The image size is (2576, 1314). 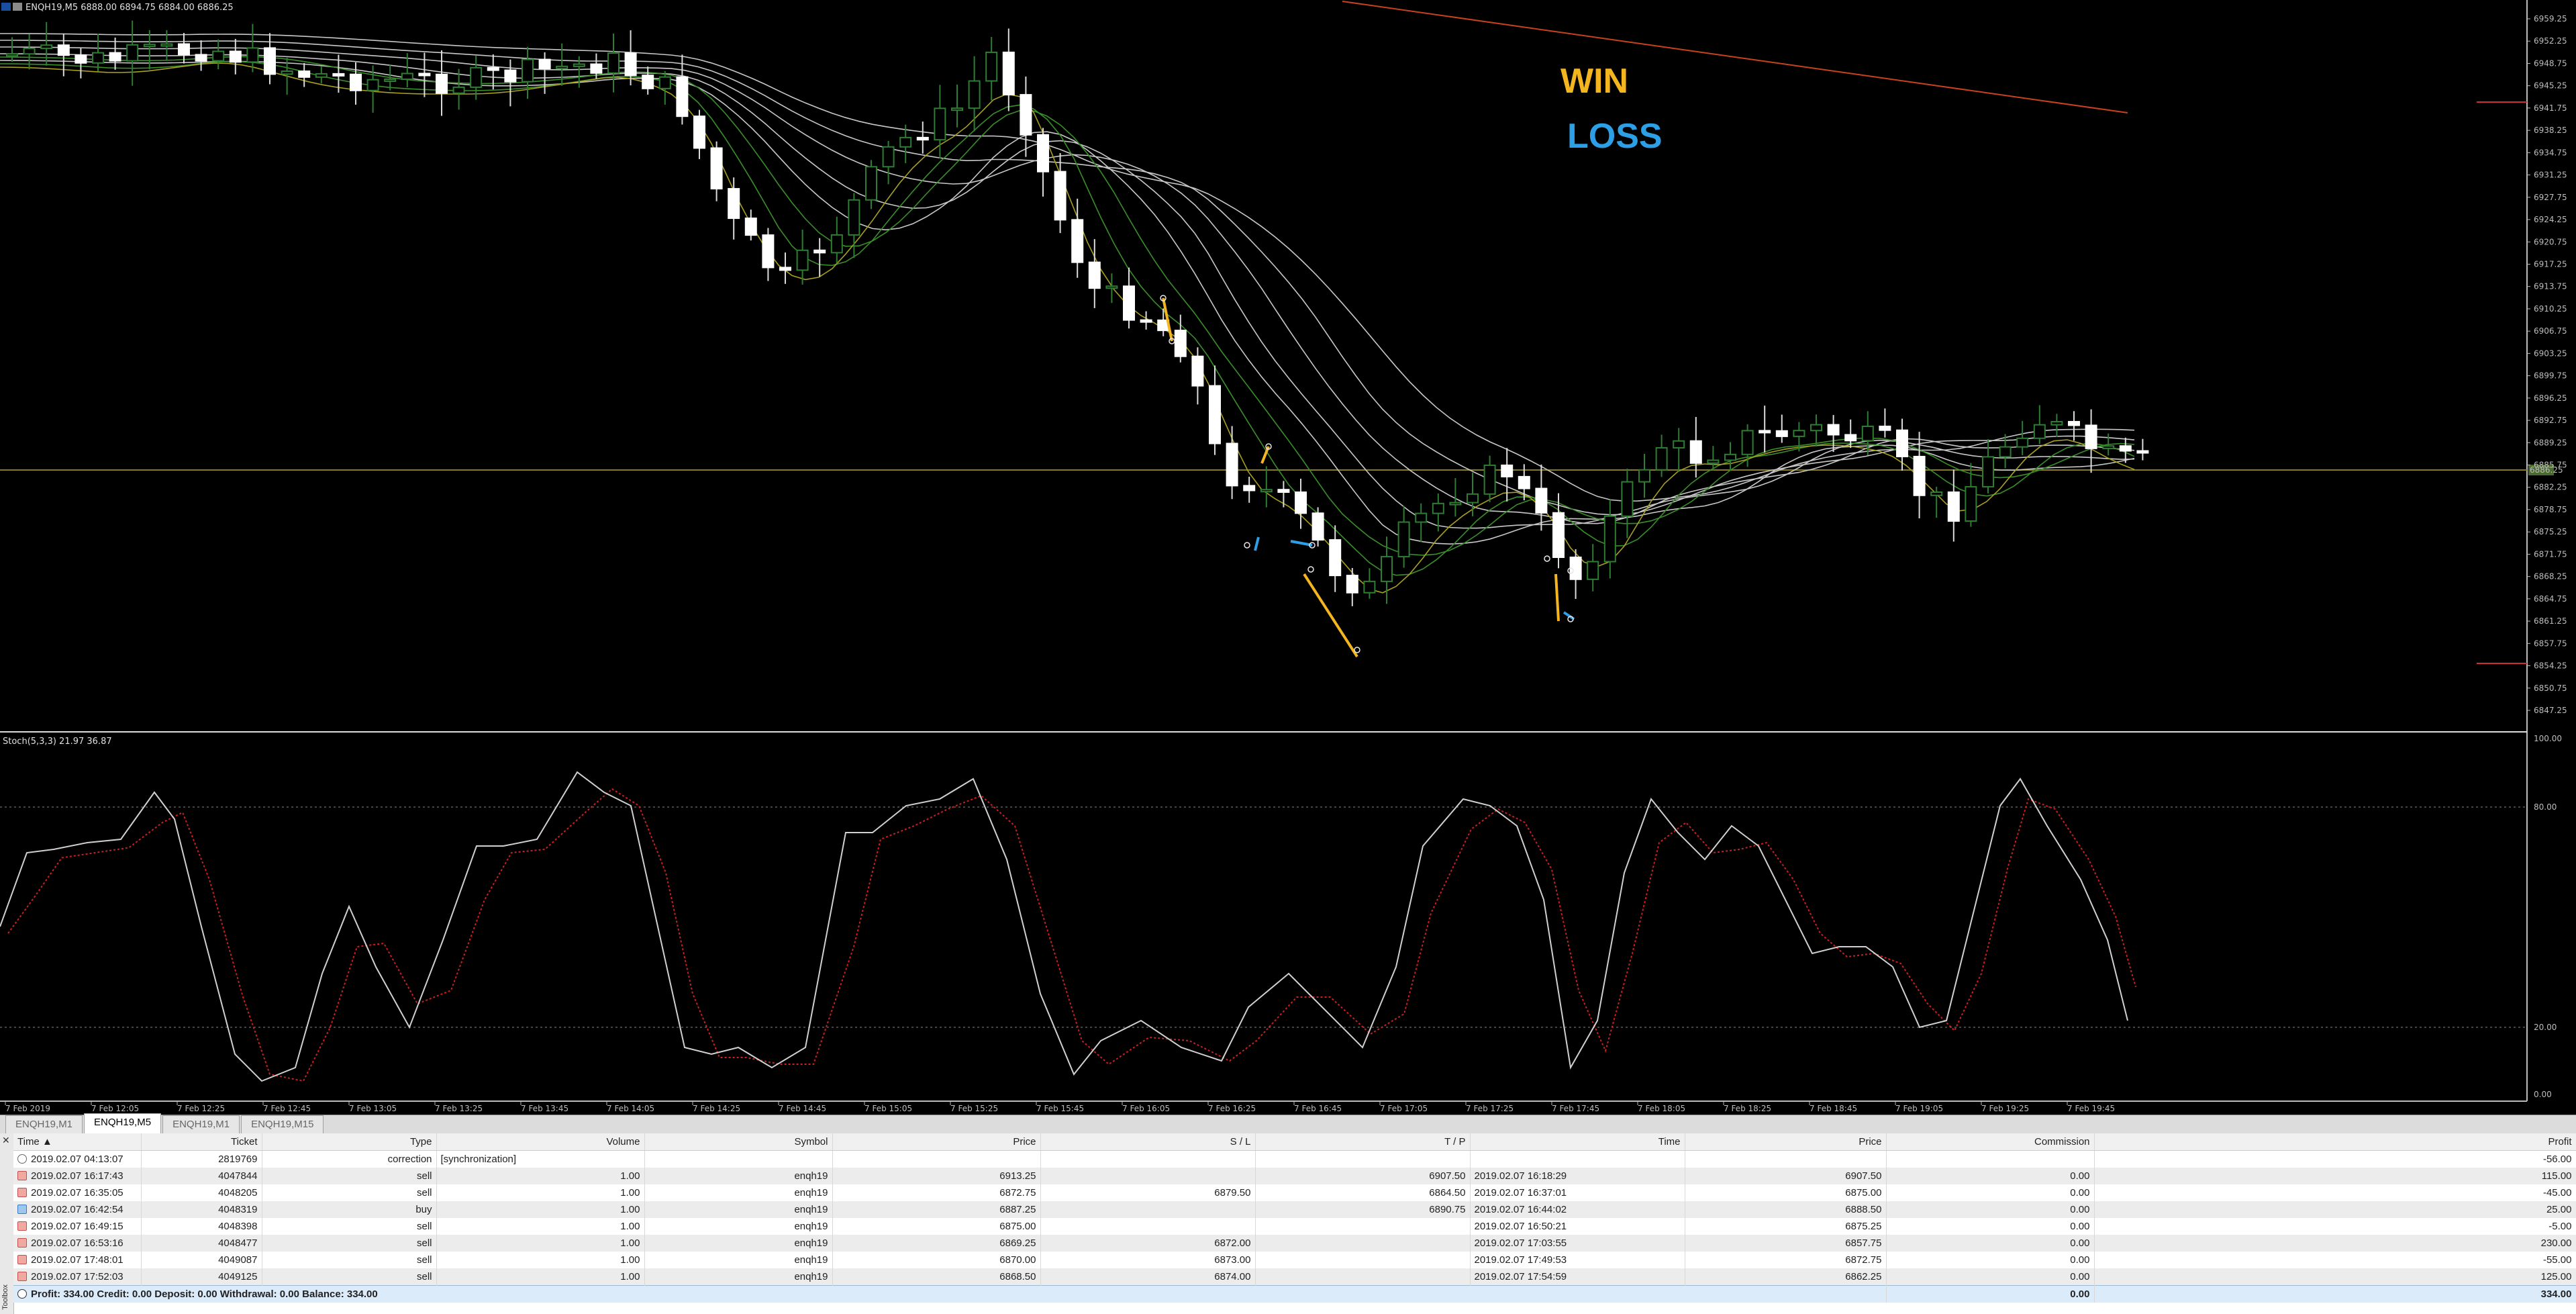 What do you see at coordinates (1661, 1108) in the screenshot?
I see `time-label: 7 Feb 18:05` at bounding box center [1661, 1108].